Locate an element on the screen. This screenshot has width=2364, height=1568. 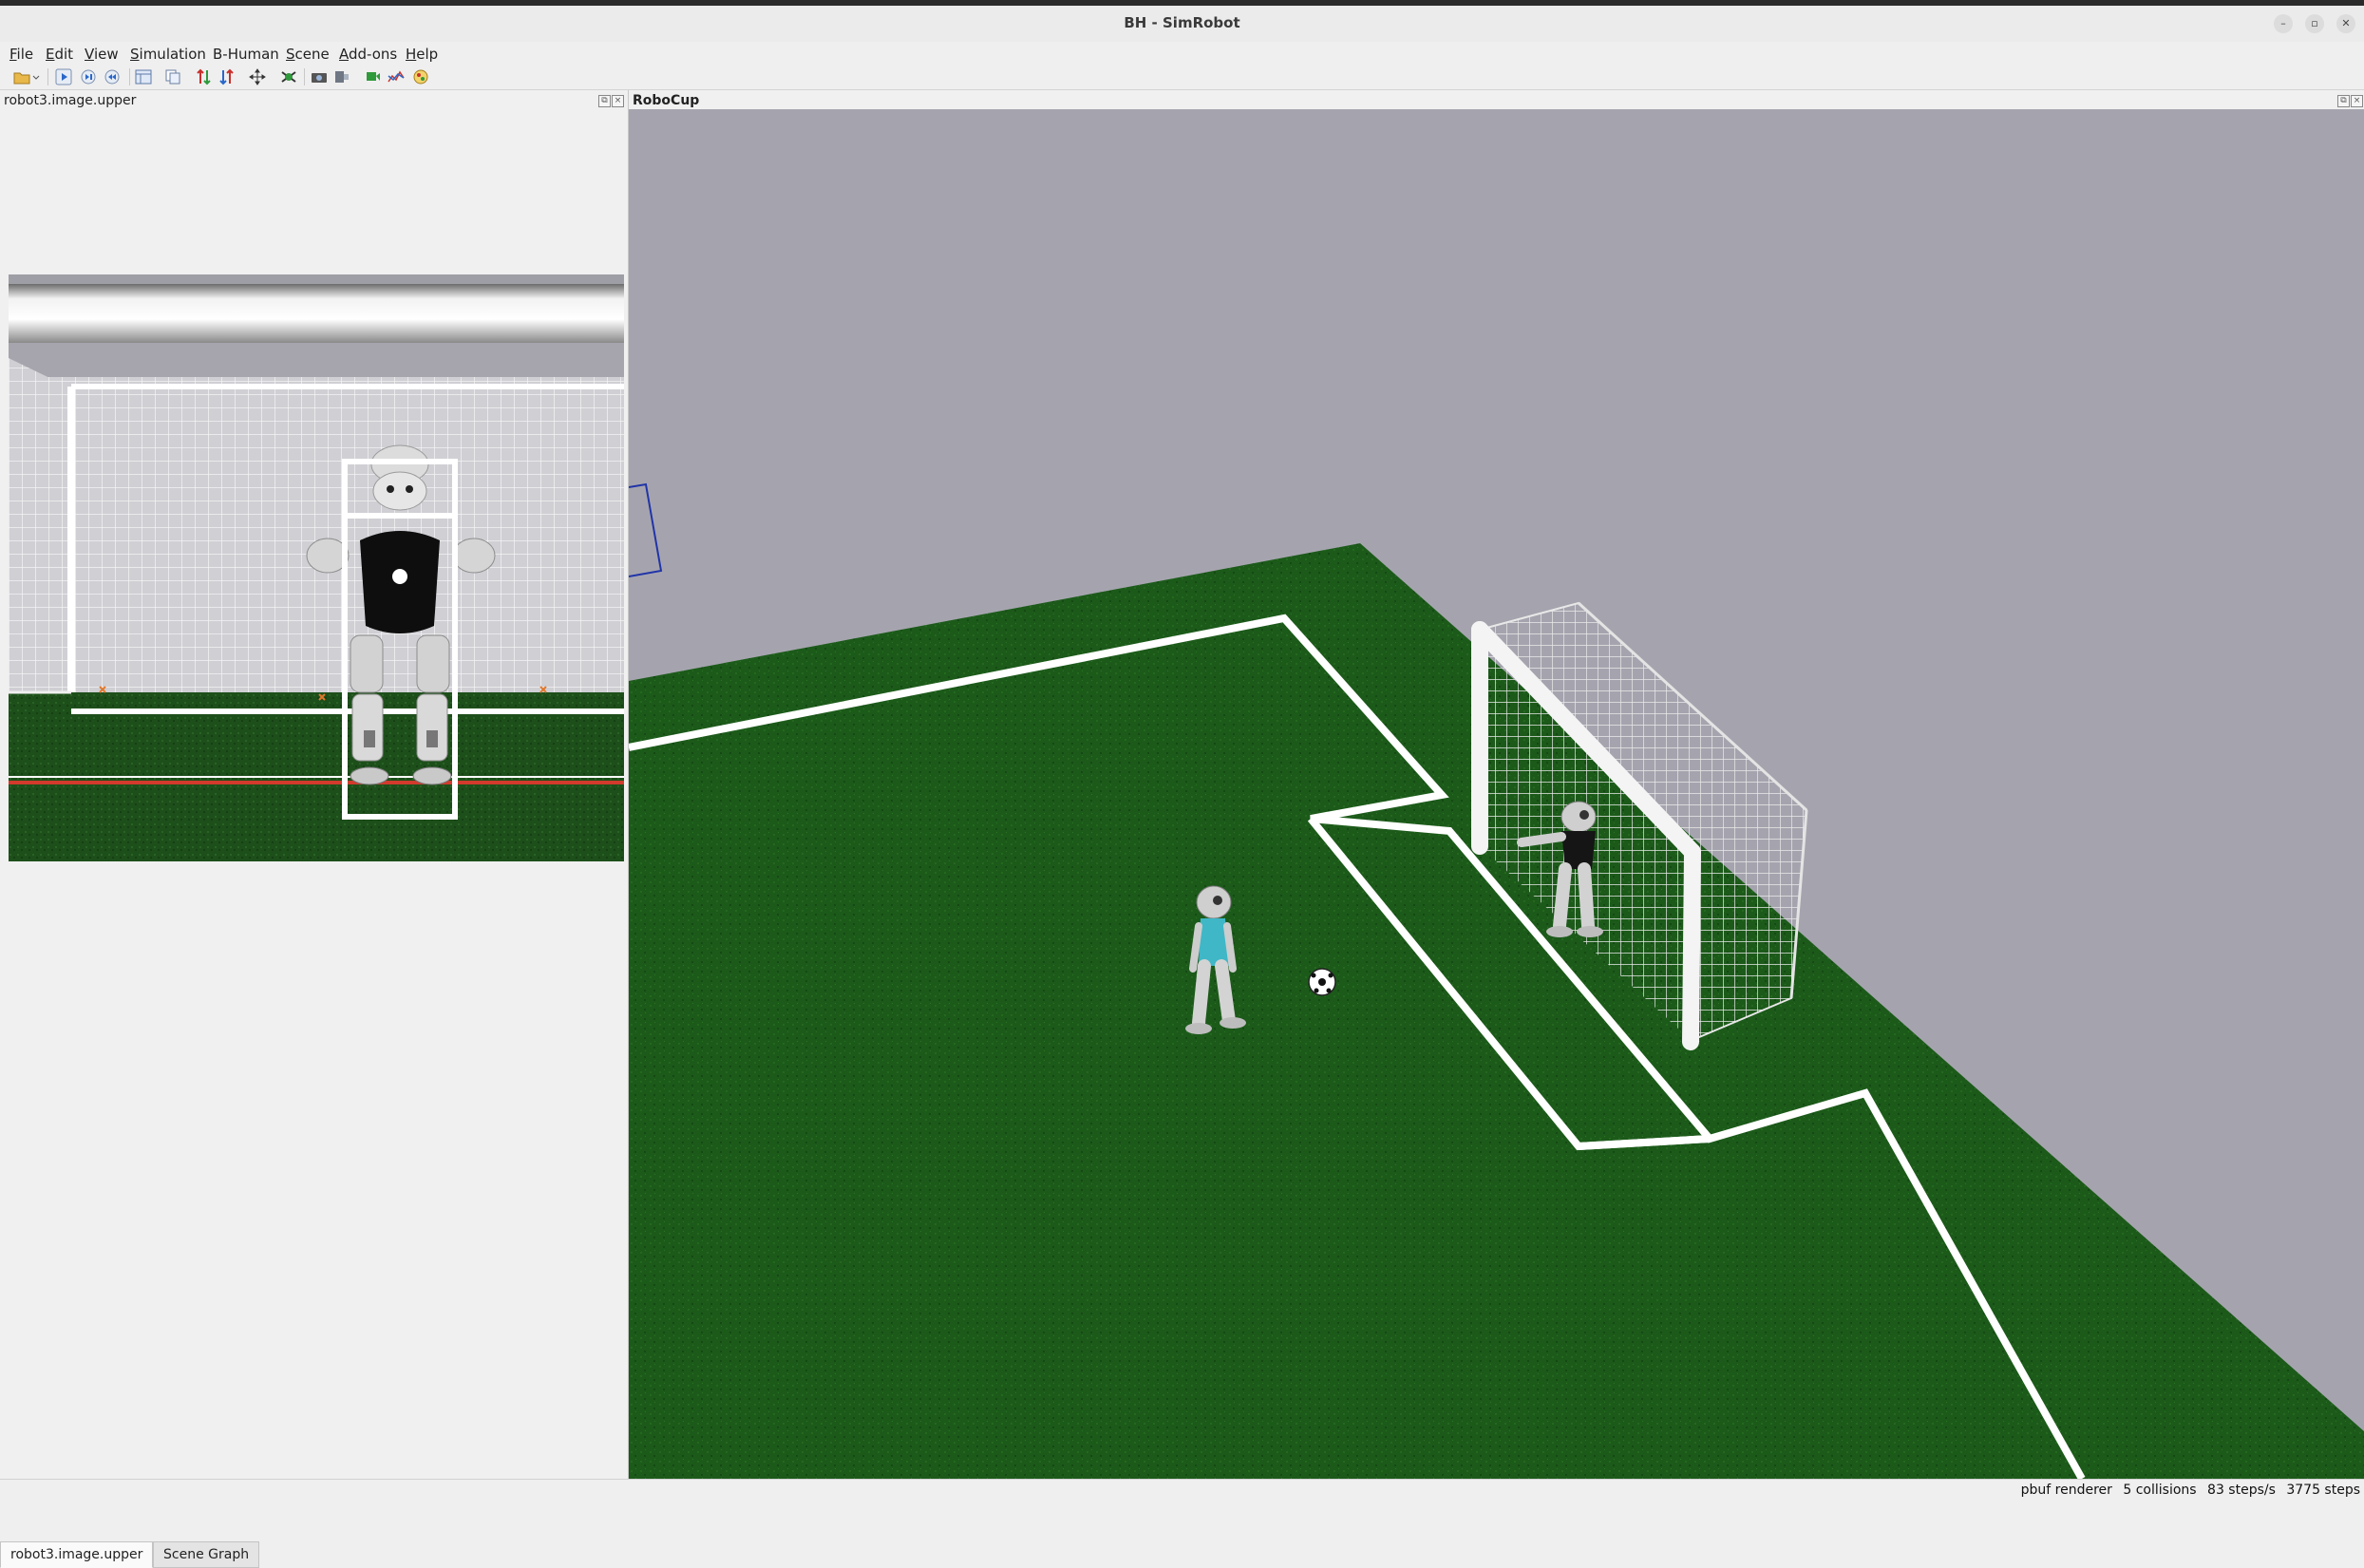
menu-scene-mnemonic: S is located at coordinates (290, 54).